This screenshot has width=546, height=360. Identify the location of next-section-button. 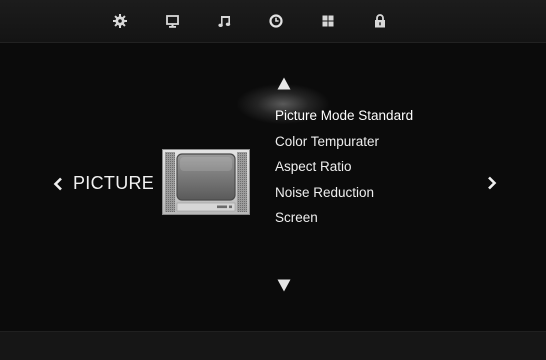
(492, 183).